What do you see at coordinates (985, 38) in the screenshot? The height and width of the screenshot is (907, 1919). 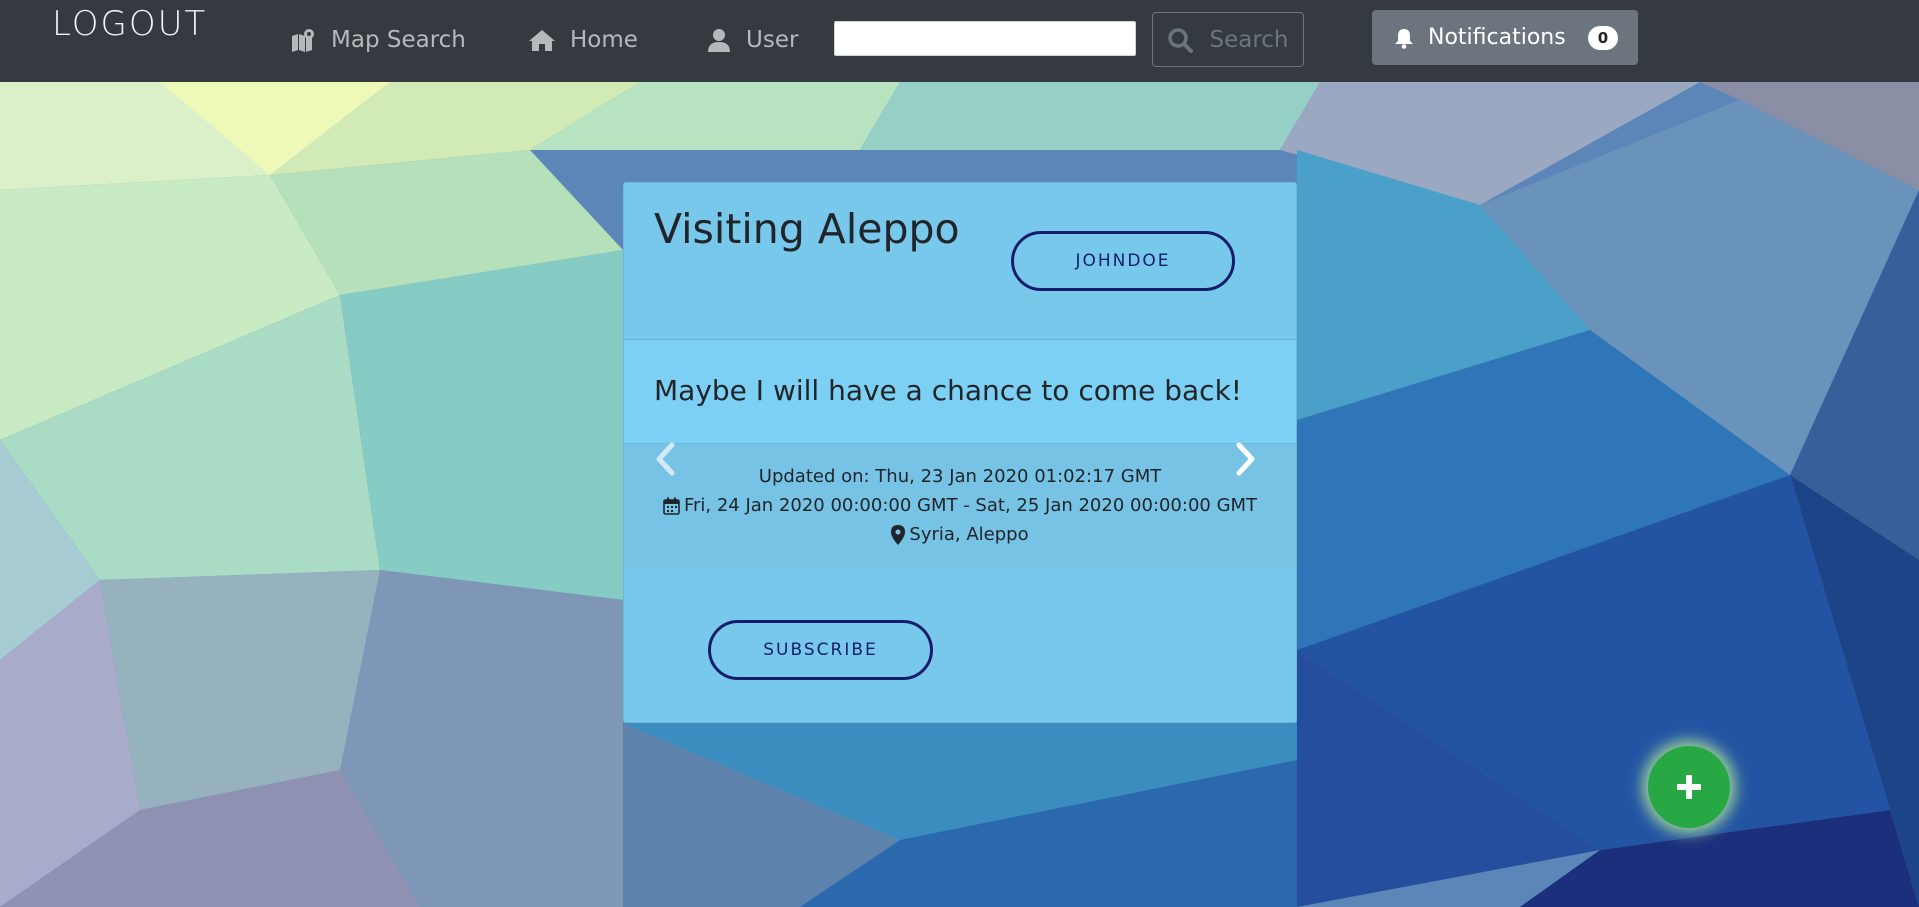 I see `search-input` at bounding box center [985, 38].